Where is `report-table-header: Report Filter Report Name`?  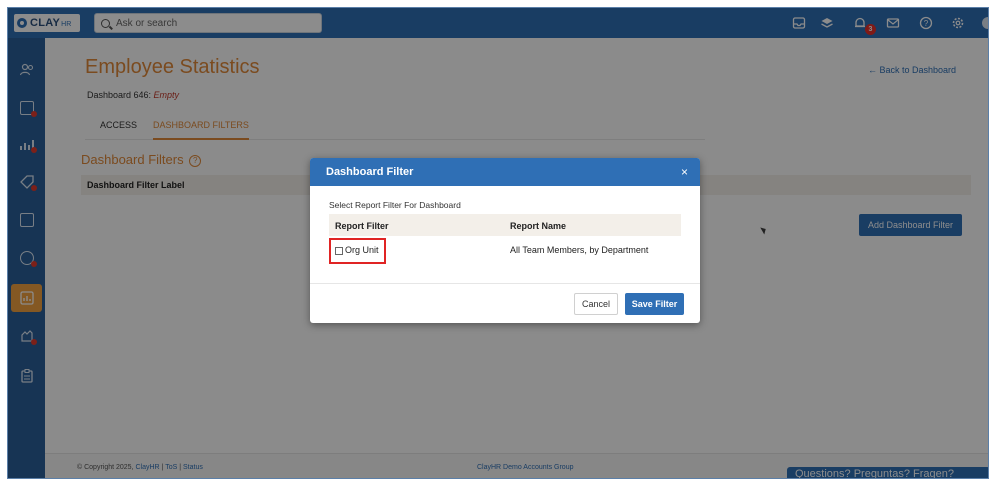
report-table-header: Report Filter Report Name is located at coordinates (505, 225).